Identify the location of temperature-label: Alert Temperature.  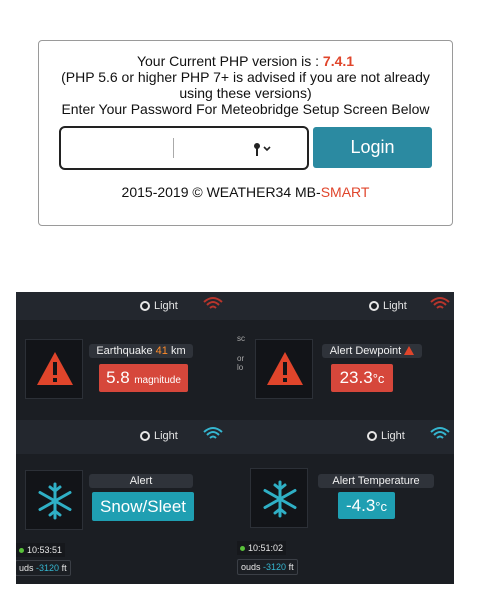
(376, 481).